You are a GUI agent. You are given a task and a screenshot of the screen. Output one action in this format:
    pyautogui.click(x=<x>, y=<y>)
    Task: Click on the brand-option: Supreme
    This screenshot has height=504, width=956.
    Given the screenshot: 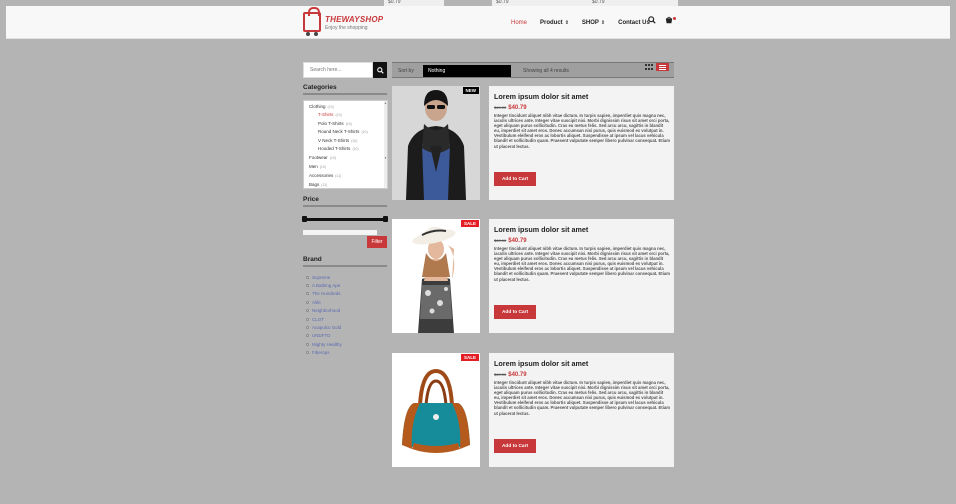 What is the action you would take?
    pyautogui.click(x=324, y=277)
    